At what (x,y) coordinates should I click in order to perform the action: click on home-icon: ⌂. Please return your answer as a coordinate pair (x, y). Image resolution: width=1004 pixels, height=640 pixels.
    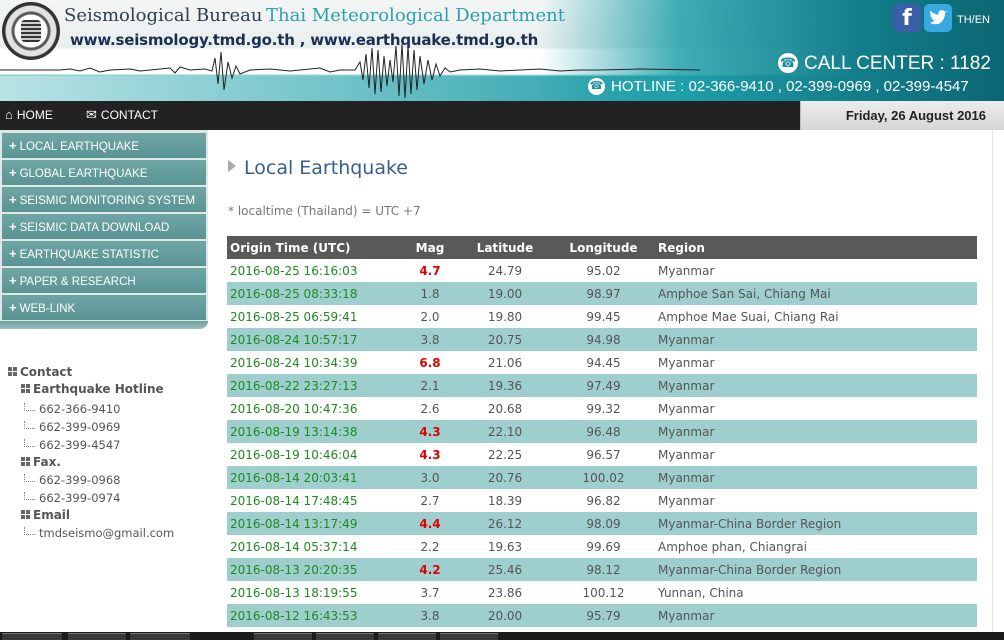
    Looking at the image, I should click on (9, 114).